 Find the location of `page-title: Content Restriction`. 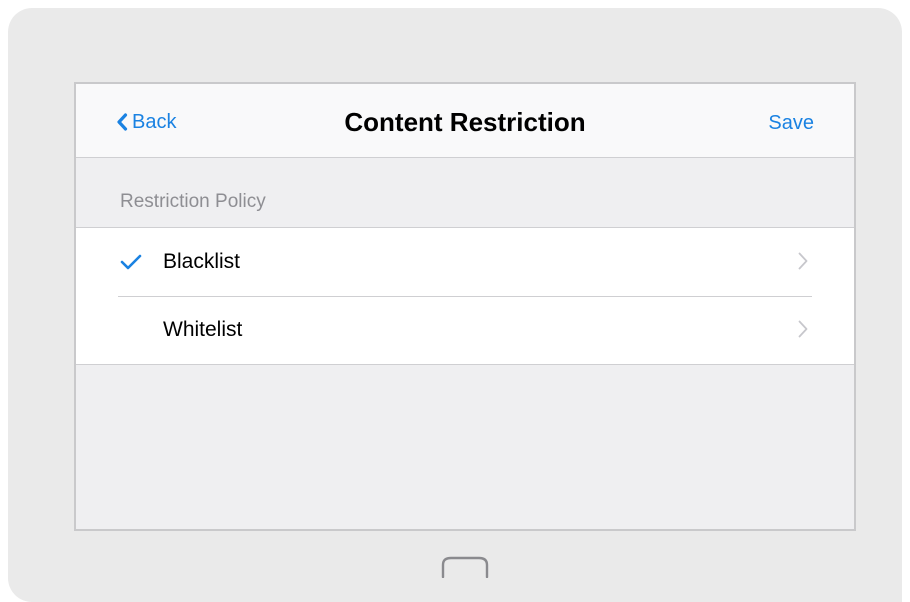

page-title: Content Restriction is located at coordinates (465, 122).